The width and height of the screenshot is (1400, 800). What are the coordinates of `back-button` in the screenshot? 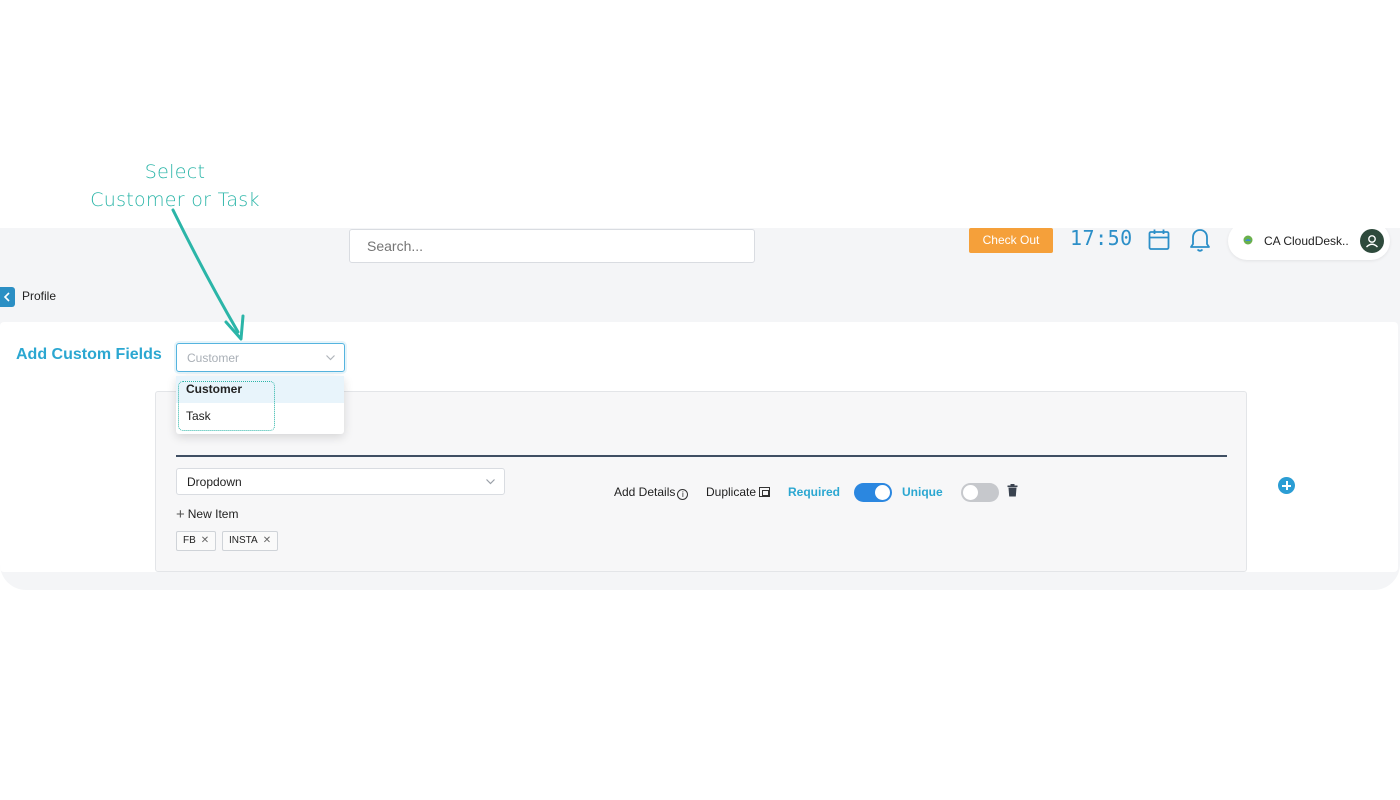 It's located at (7, 297).